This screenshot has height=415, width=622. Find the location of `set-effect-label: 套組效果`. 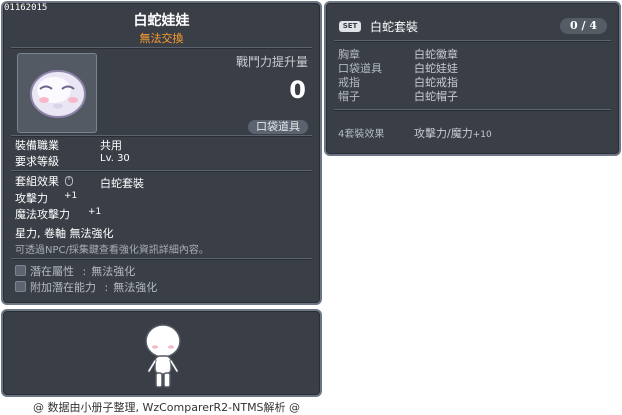

set-effect-label: 套組效果 is located at coordinates (37, 181).